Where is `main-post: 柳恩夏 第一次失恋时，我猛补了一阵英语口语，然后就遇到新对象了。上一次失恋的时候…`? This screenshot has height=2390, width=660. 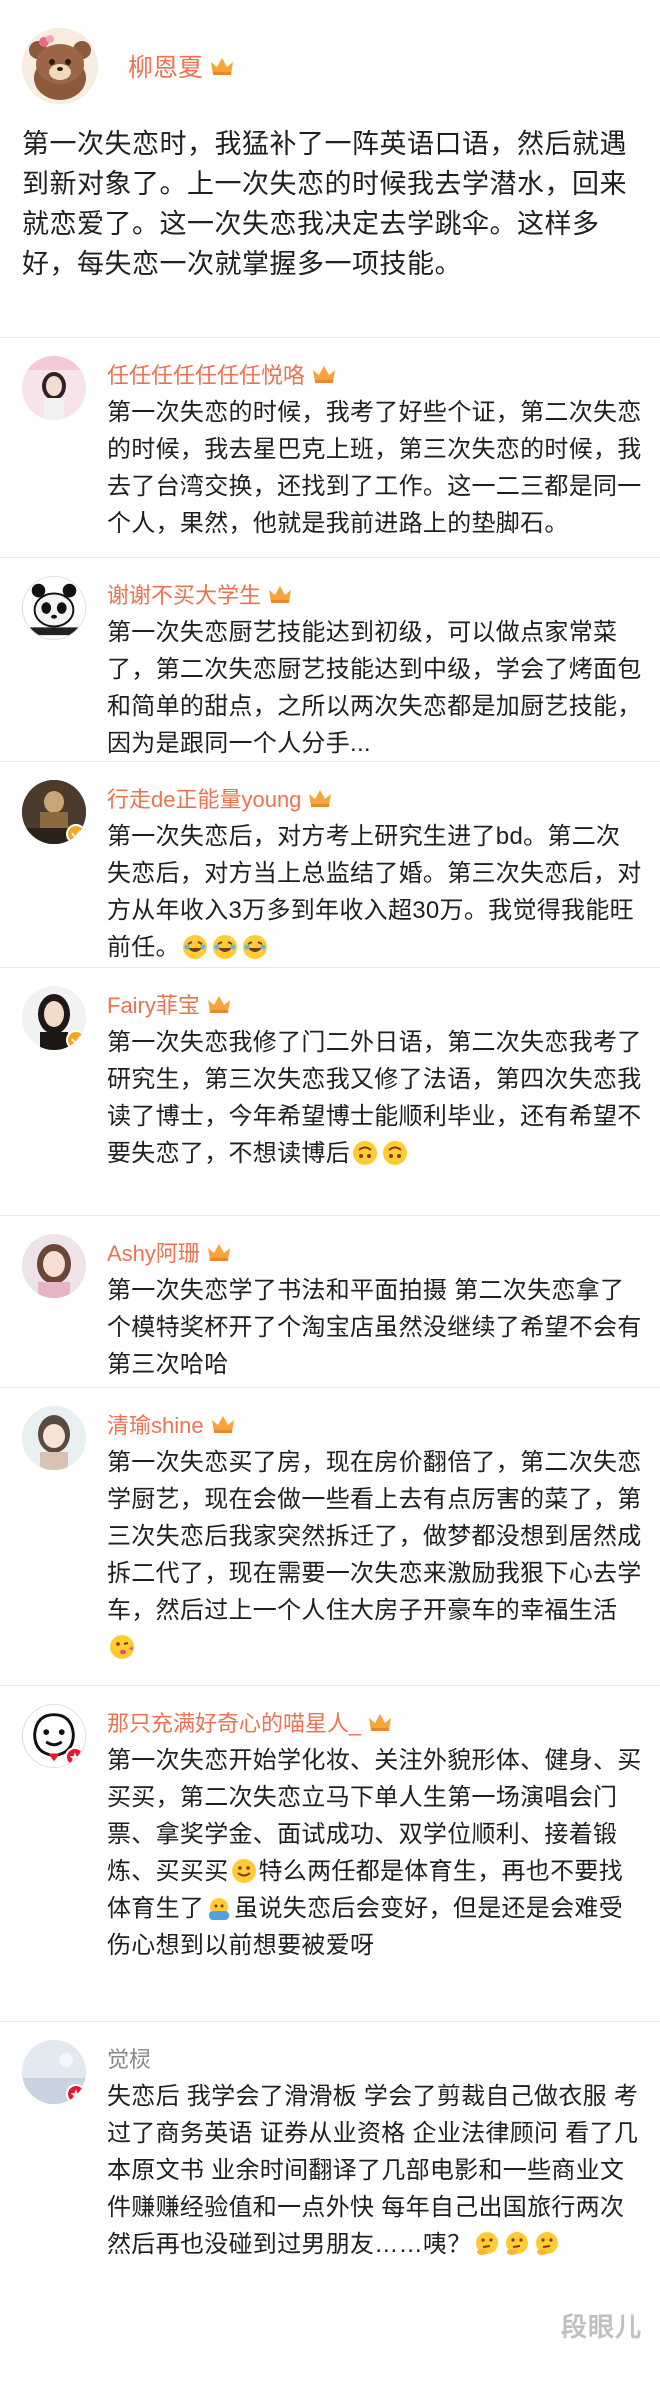 main-post: 柳恩夏 第一次失恋时，我猛补了一阵英语口语，然后就遇到新对象了。上一次失恋的时候… is located at coordinates (330, 169).